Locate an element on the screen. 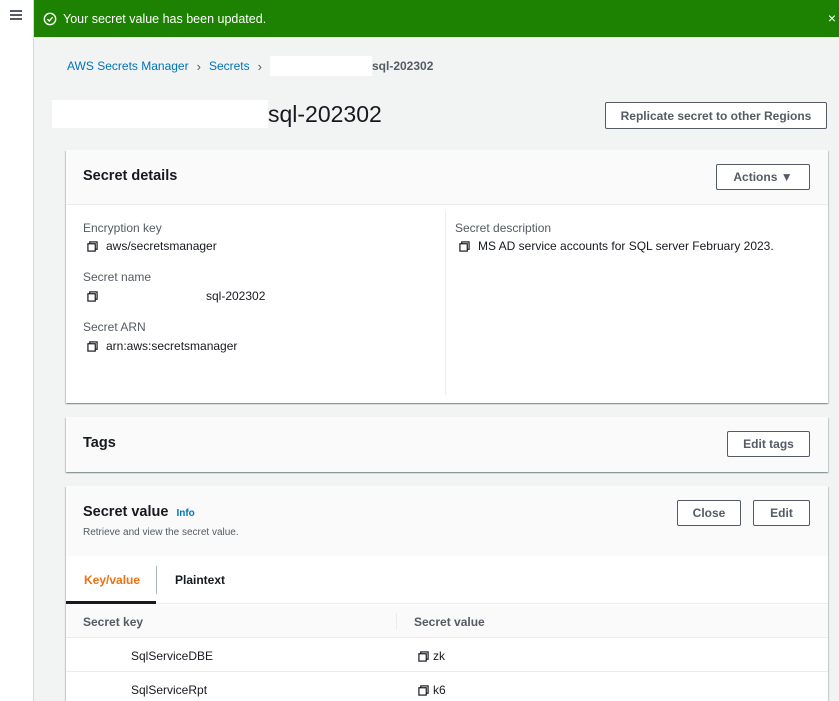  edit-tags-button: Edit tags is located at coordinates (768, 444).